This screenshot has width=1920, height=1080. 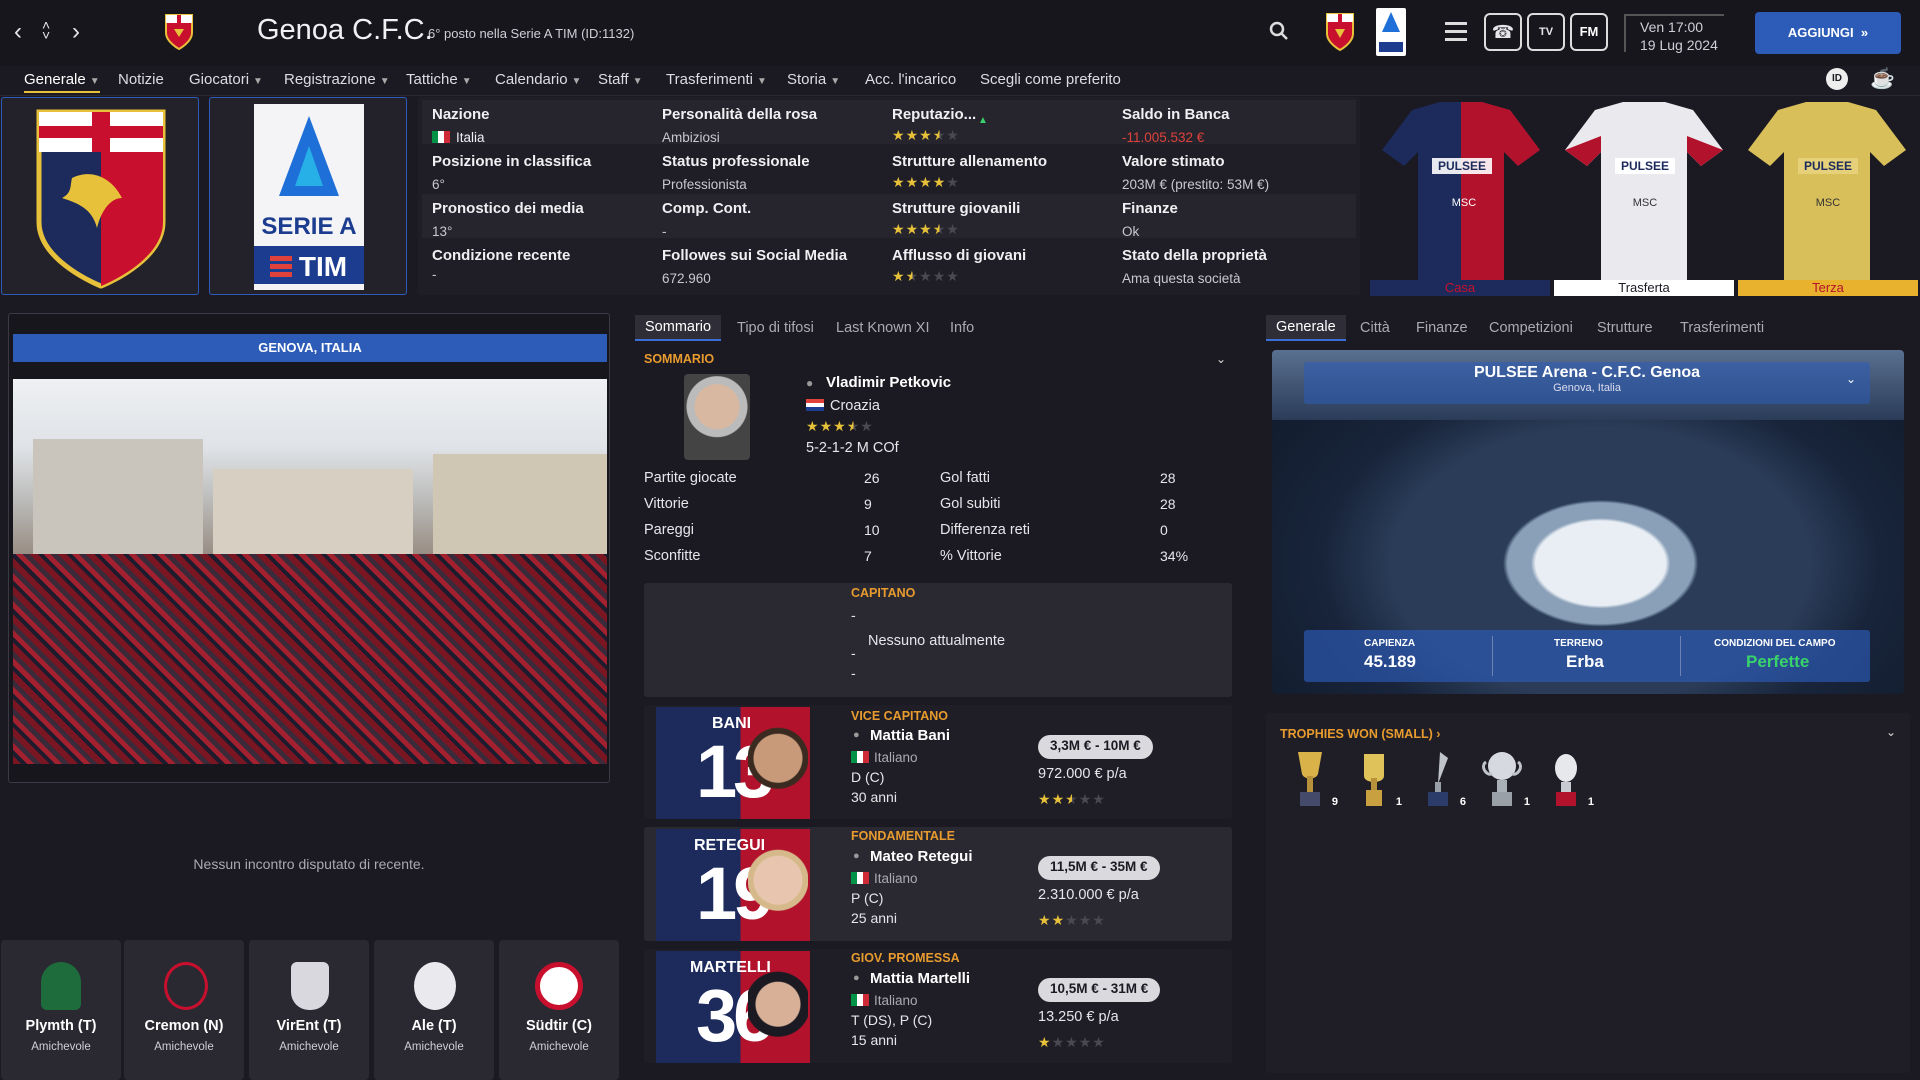 What do you see at coordinates (920, 978) in the screenshot?
I see `player-name: Mattia Martelli` at bounding box center [920, 978].